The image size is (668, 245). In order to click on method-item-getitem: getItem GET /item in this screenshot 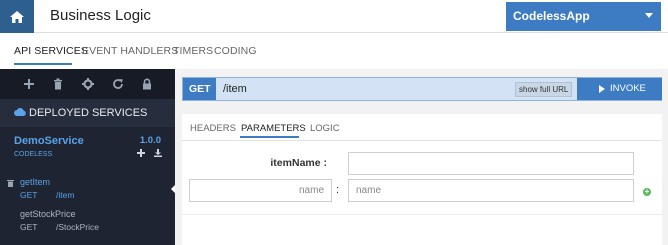, I will do `click(47, 188)`.